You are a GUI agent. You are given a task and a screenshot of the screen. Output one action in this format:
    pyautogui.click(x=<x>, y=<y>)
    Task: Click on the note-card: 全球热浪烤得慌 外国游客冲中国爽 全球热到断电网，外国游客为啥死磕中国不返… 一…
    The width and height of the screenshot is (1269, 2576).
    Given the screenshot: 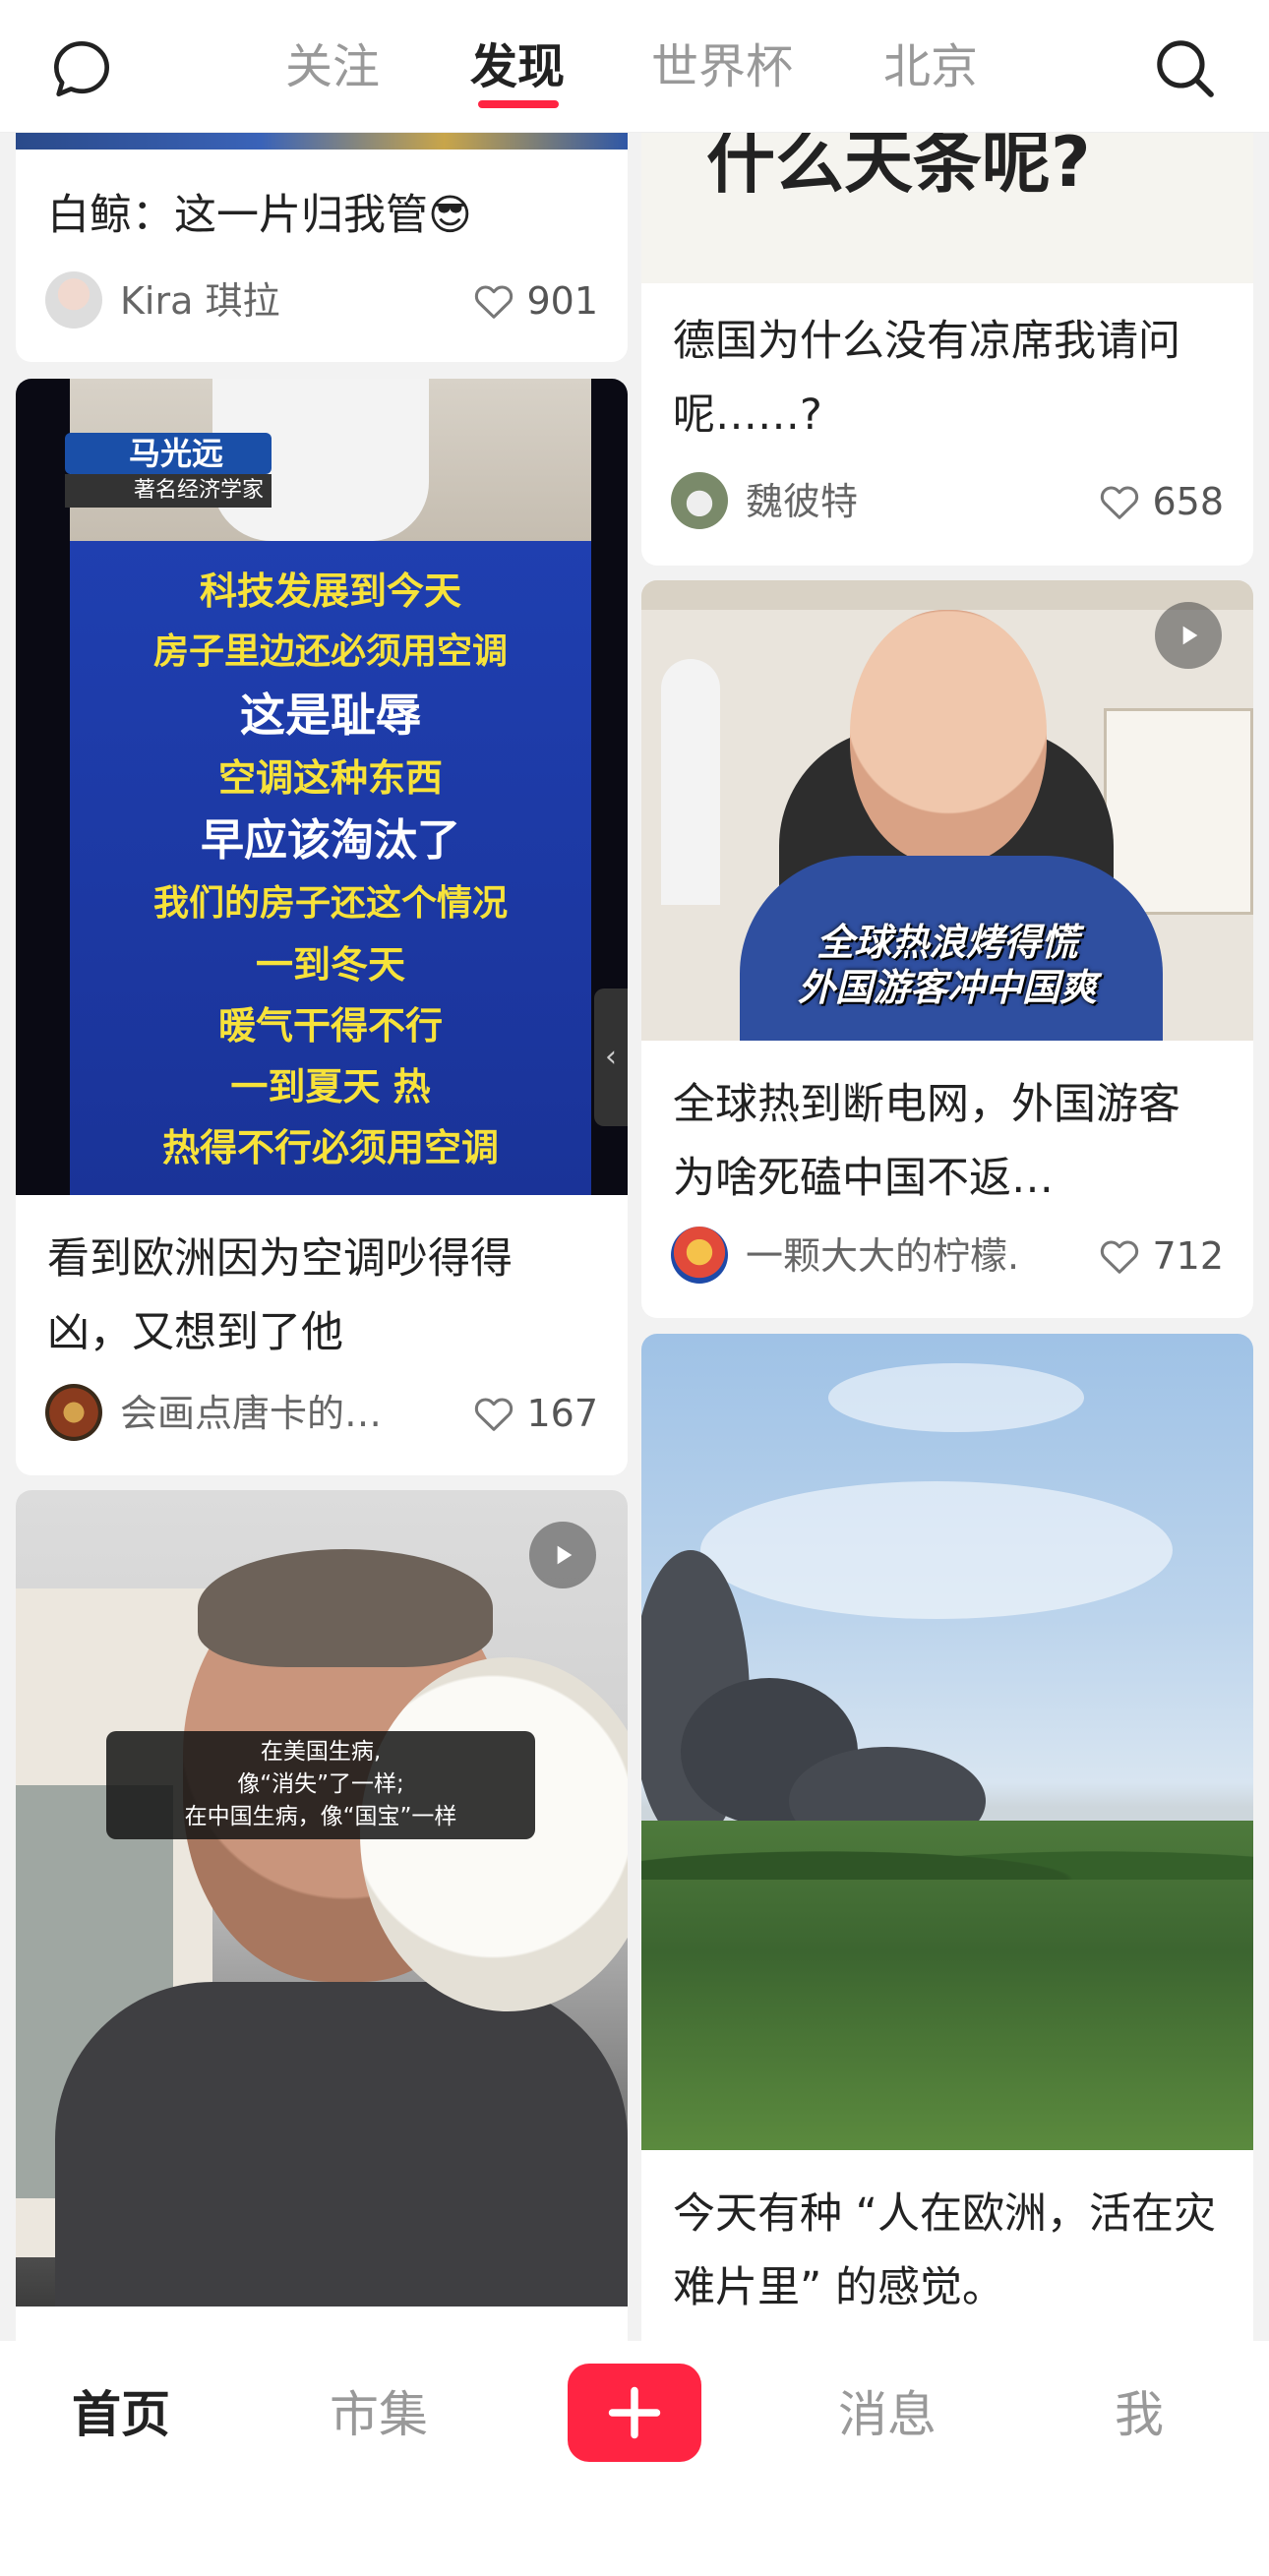 What is the action you would take?
    pyautogui.click(x=947, y=949)
    